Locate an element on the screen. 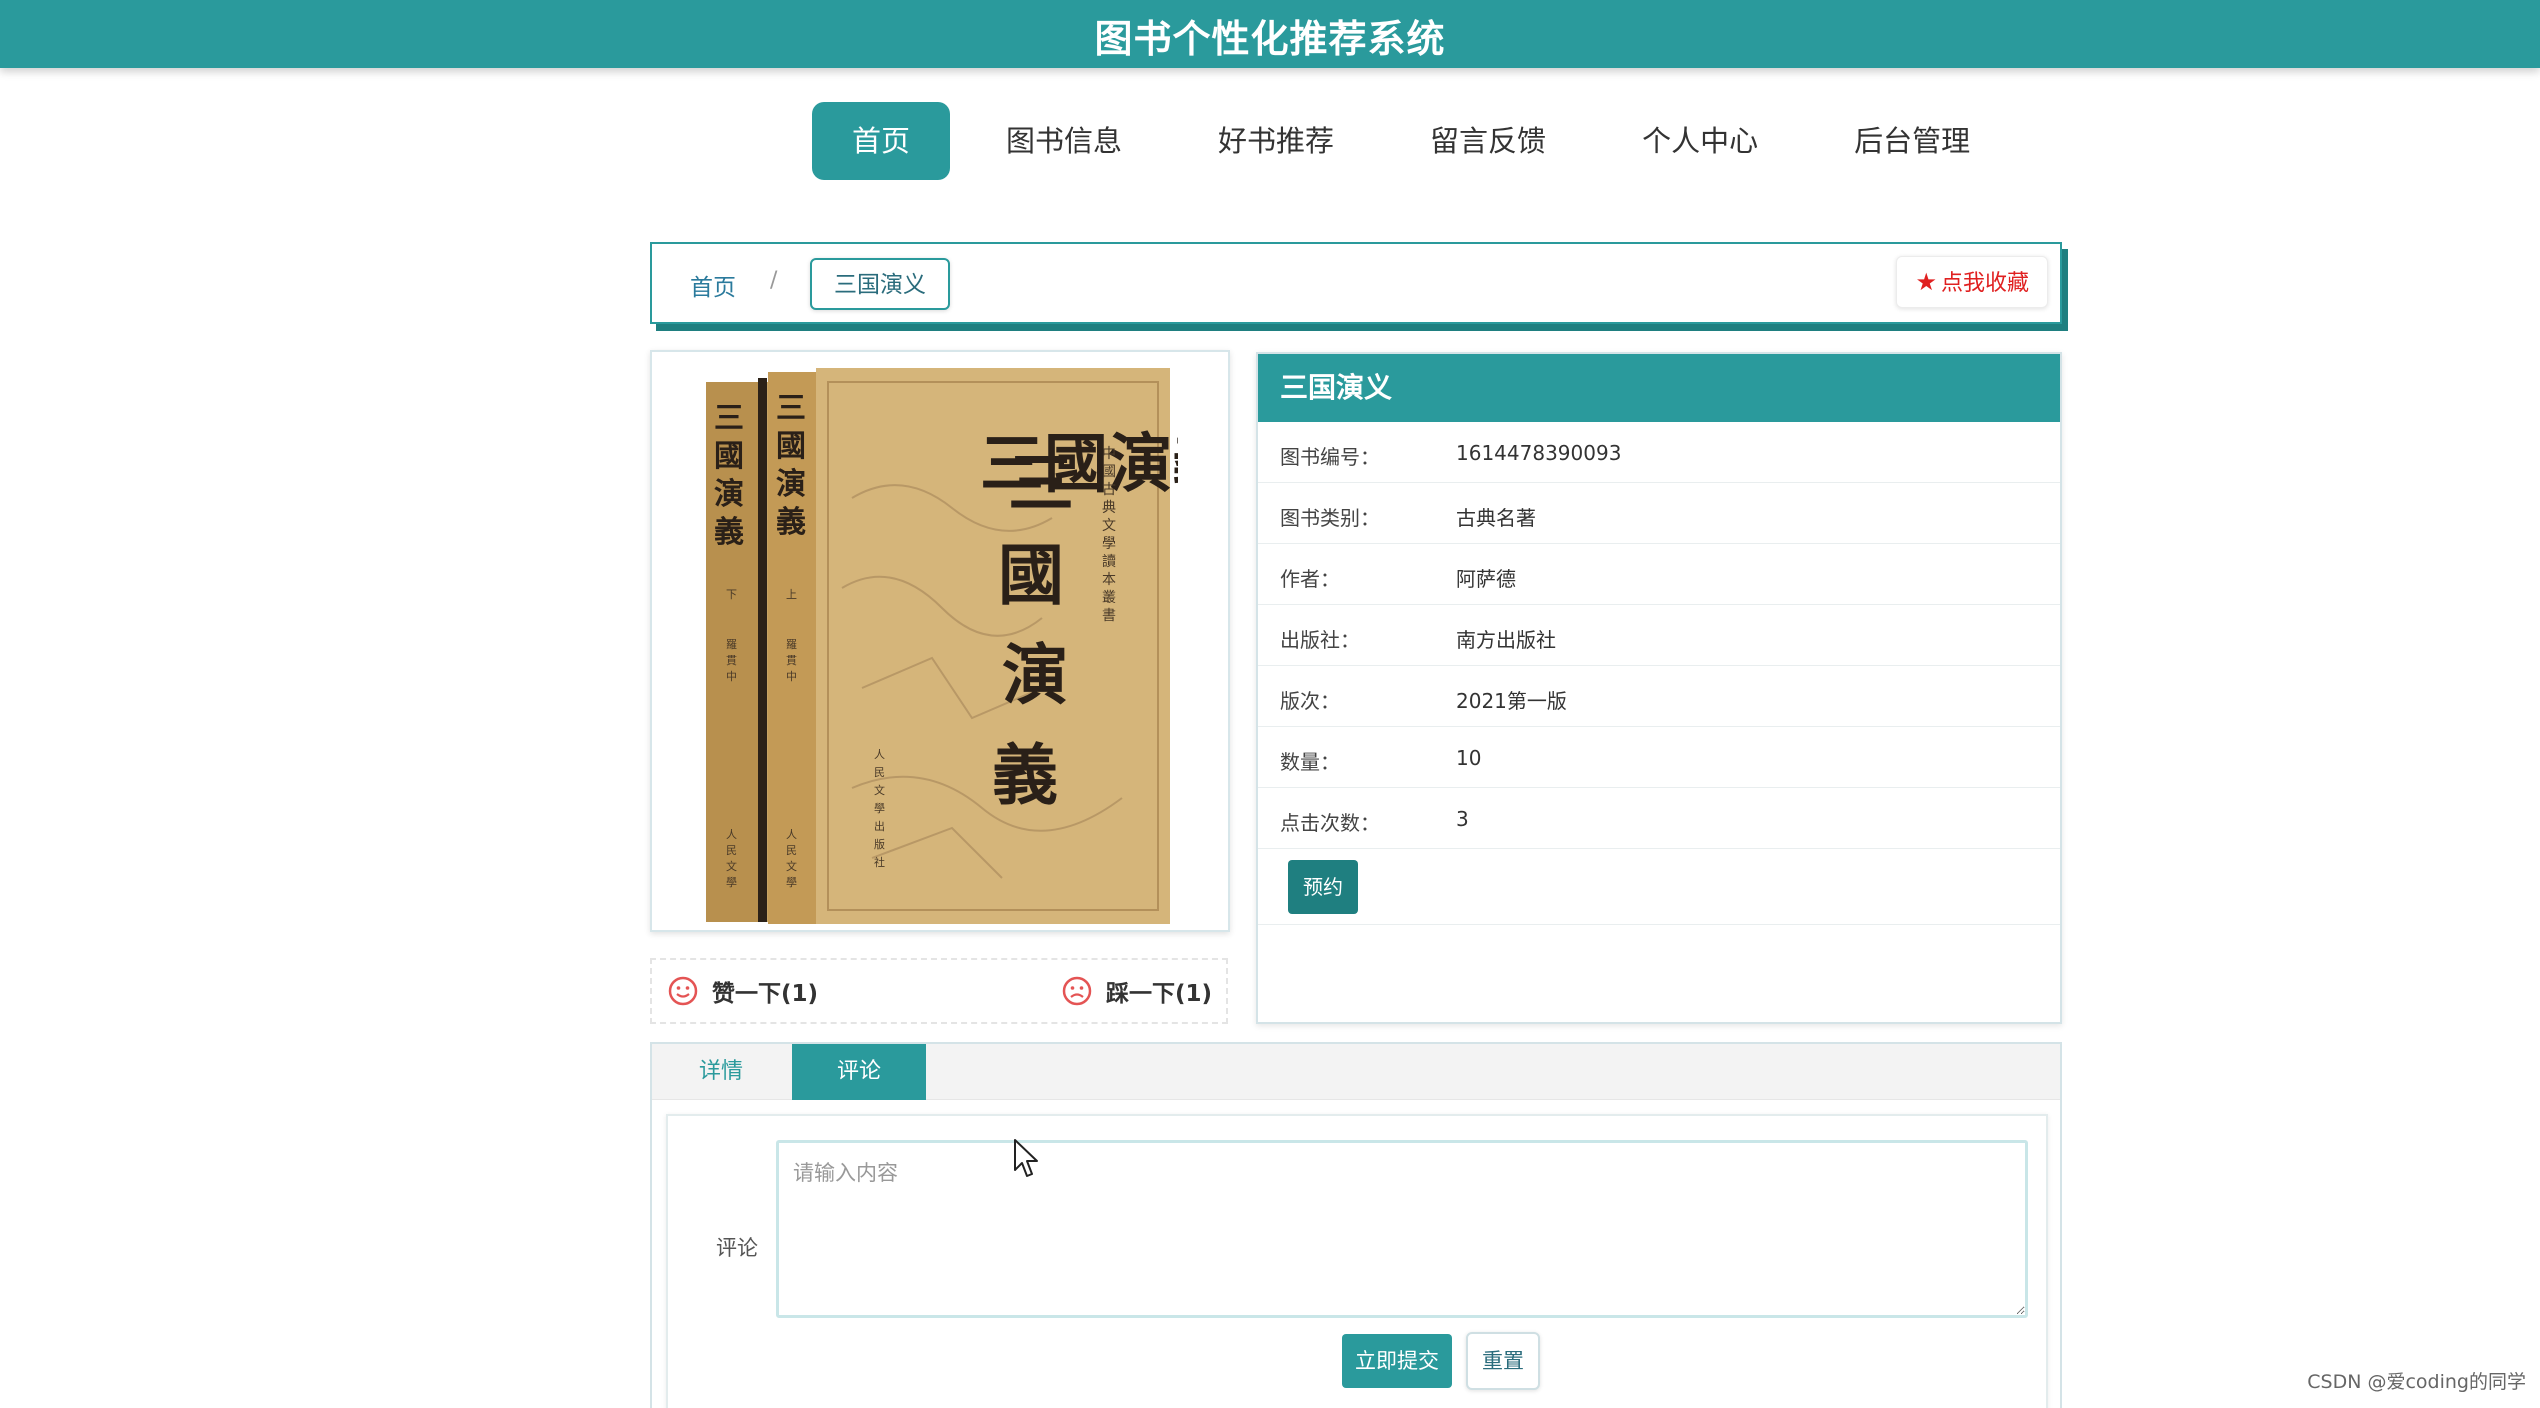  main-nav: 首页 图书信息 好书推荐 留言反馈 个人中心 后台管理 is located at coordinates (1419, 141).